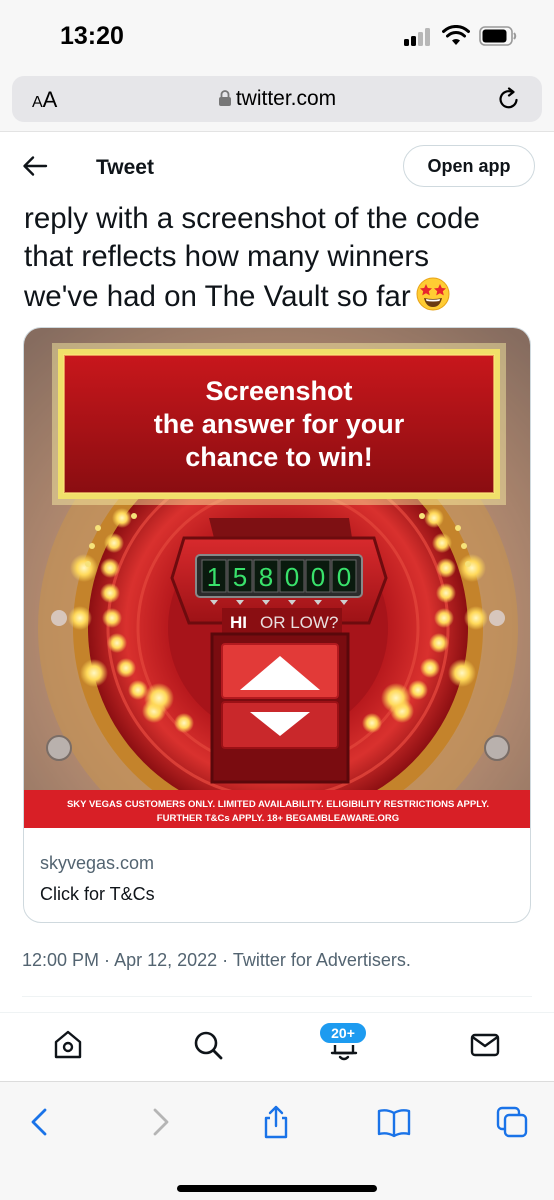 The image size is (554, 1200). Describe the element at coordinates (226, 256) in the screenshot. I see `tweet-text-line: that reflects how many winners` at that location.